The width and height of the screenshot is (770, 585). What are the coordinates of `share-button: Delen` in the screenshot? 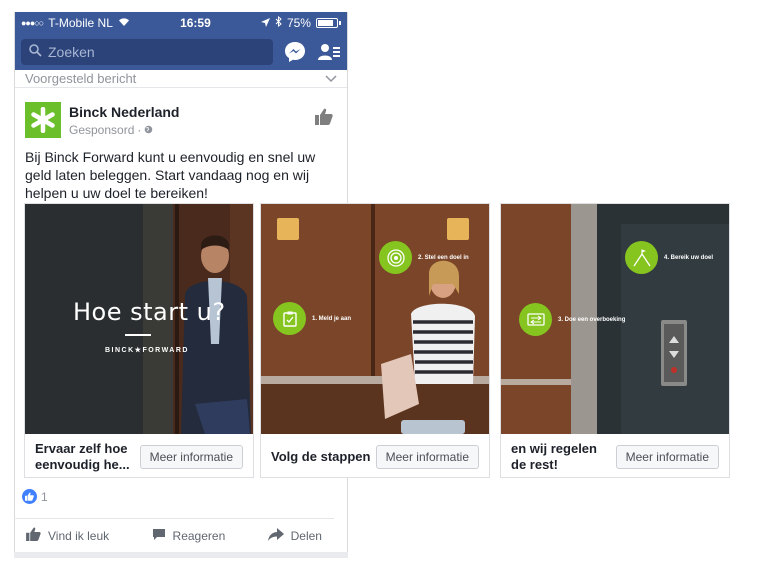 It's located at (294, 535).